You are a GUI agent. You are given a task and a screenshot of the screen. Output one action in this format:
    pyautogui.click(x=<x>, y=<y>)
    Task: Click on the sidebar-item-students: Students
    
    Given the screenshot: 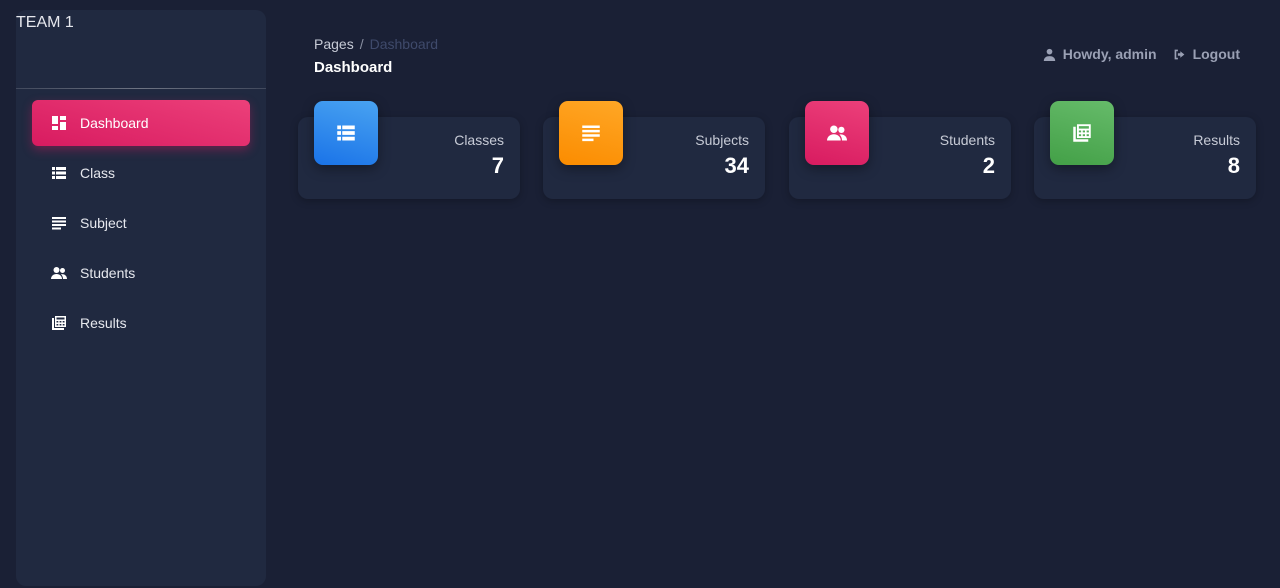 What is the action you would take?
    pyautogui.click(x=141, y=273)
    